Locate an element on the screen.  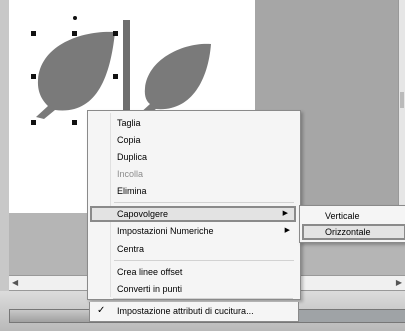
menu-item-label: Centra is located at coordinates (131, 249).